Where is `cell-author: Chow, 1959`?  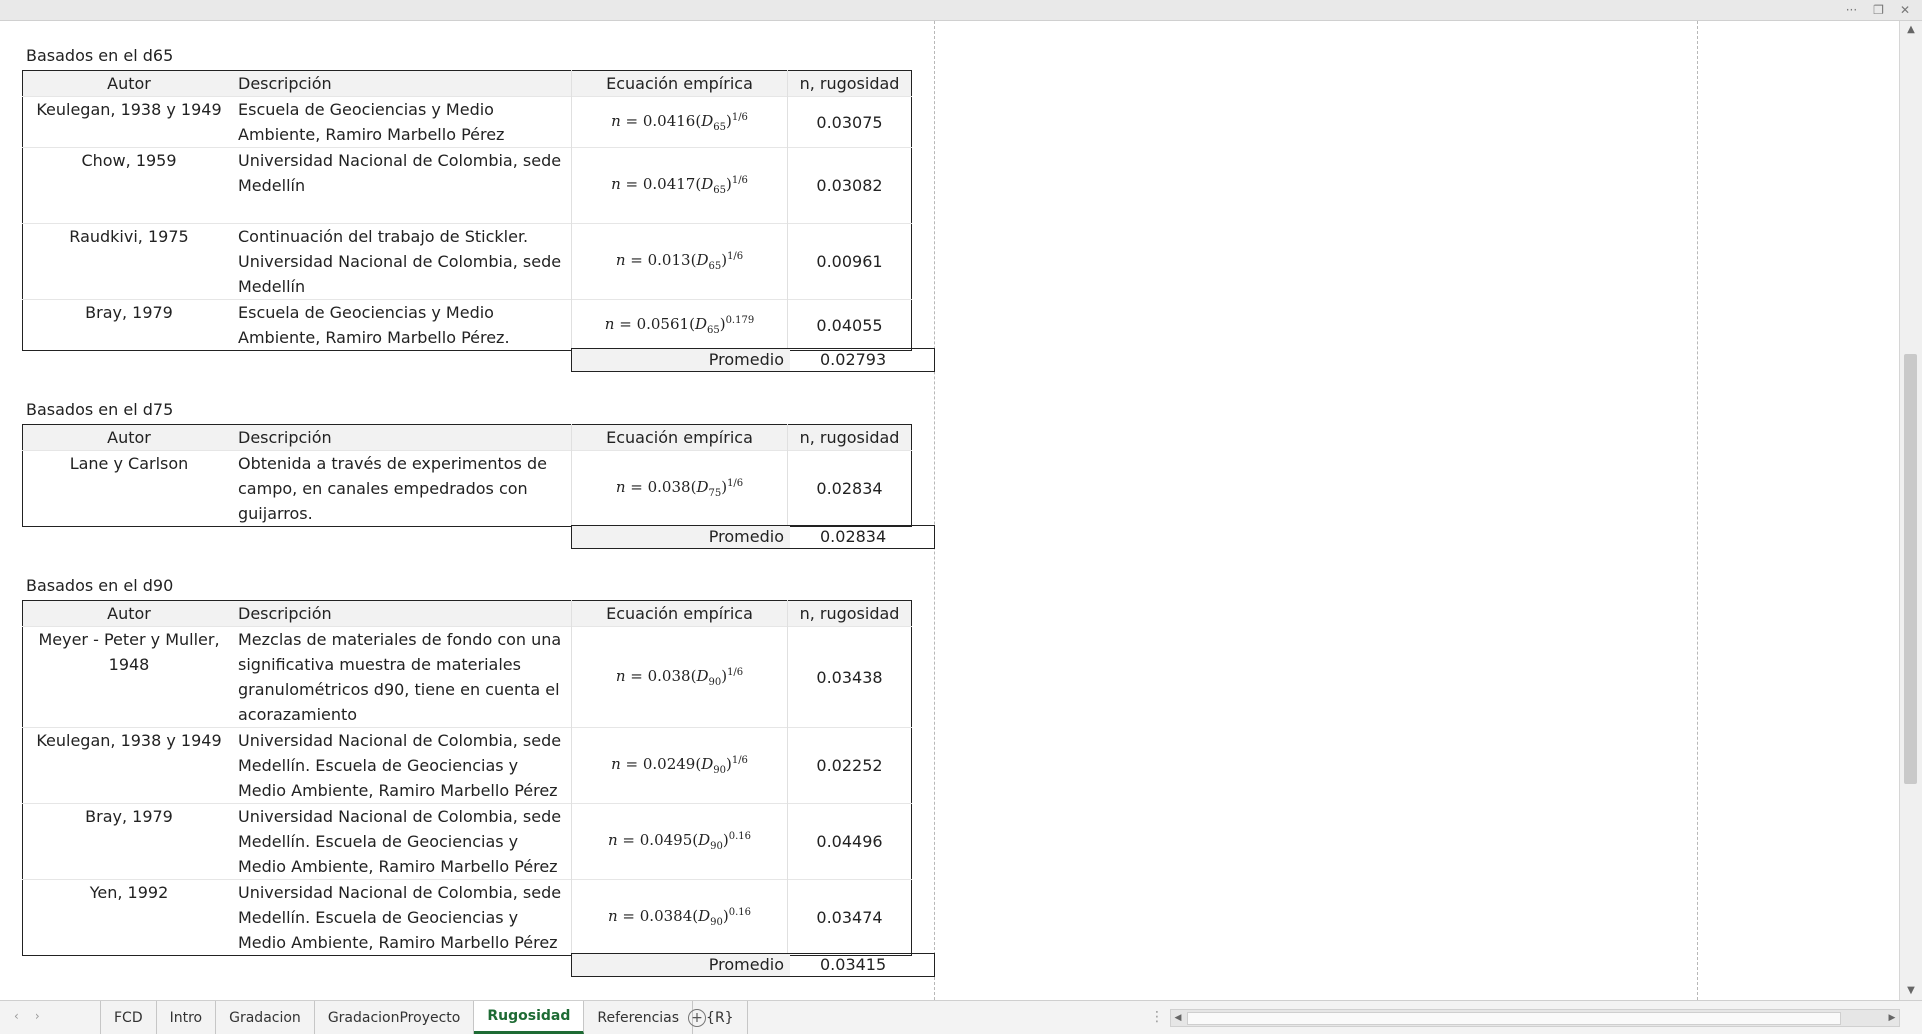 cell-author: Chow, 1959 is located at coordinates (128, 185).